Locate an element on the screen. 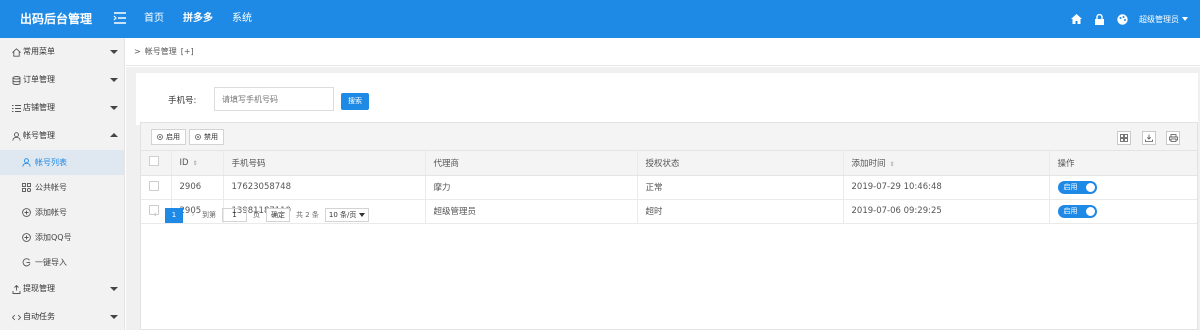 The image size is (1200, 331). sidebar-item-shops: 店铺管理 is located at coordinates (62, 108).